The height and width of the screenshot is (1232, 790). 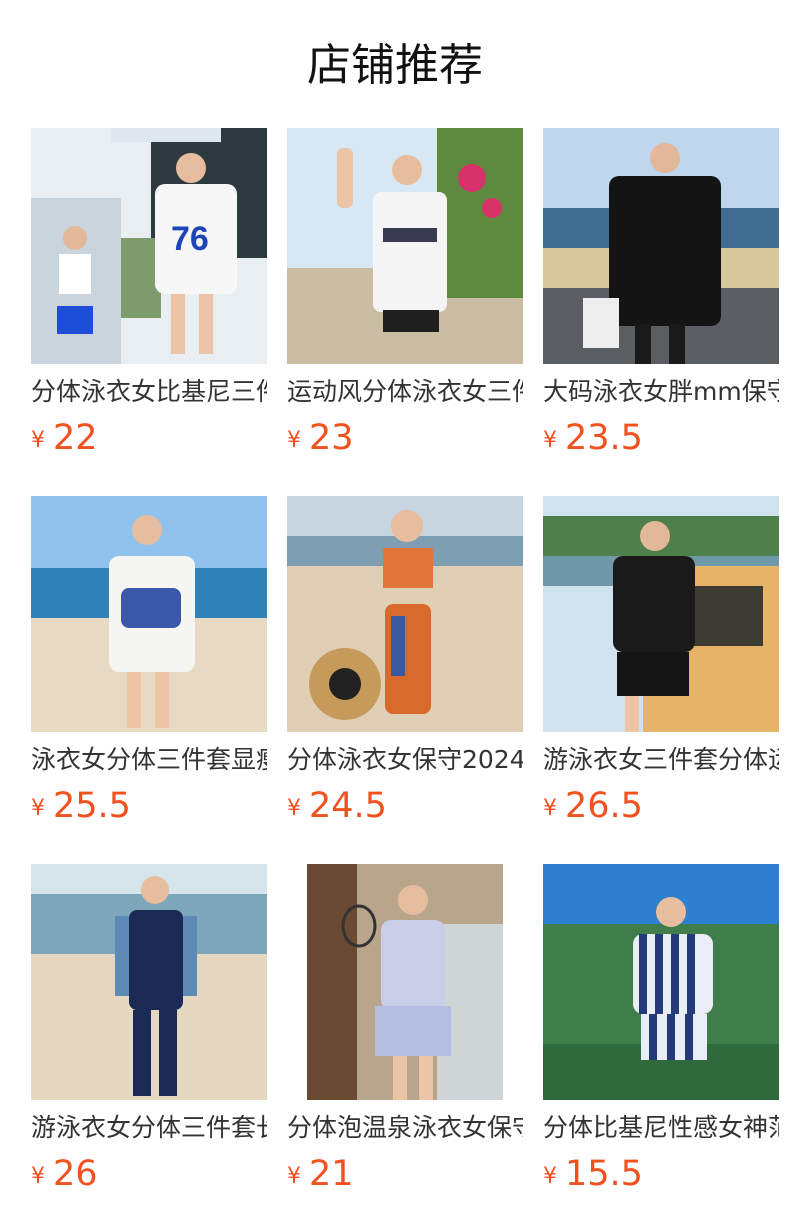 I want to click on product-price: ¥15.5, so click(x=661, y=1174).